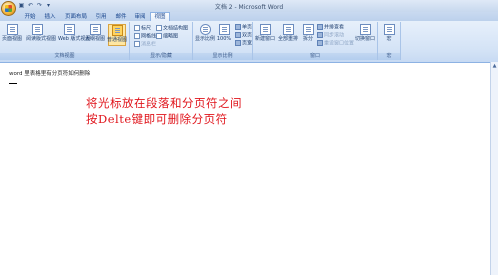  I want to click on one-page-icon, so click(238, 27).